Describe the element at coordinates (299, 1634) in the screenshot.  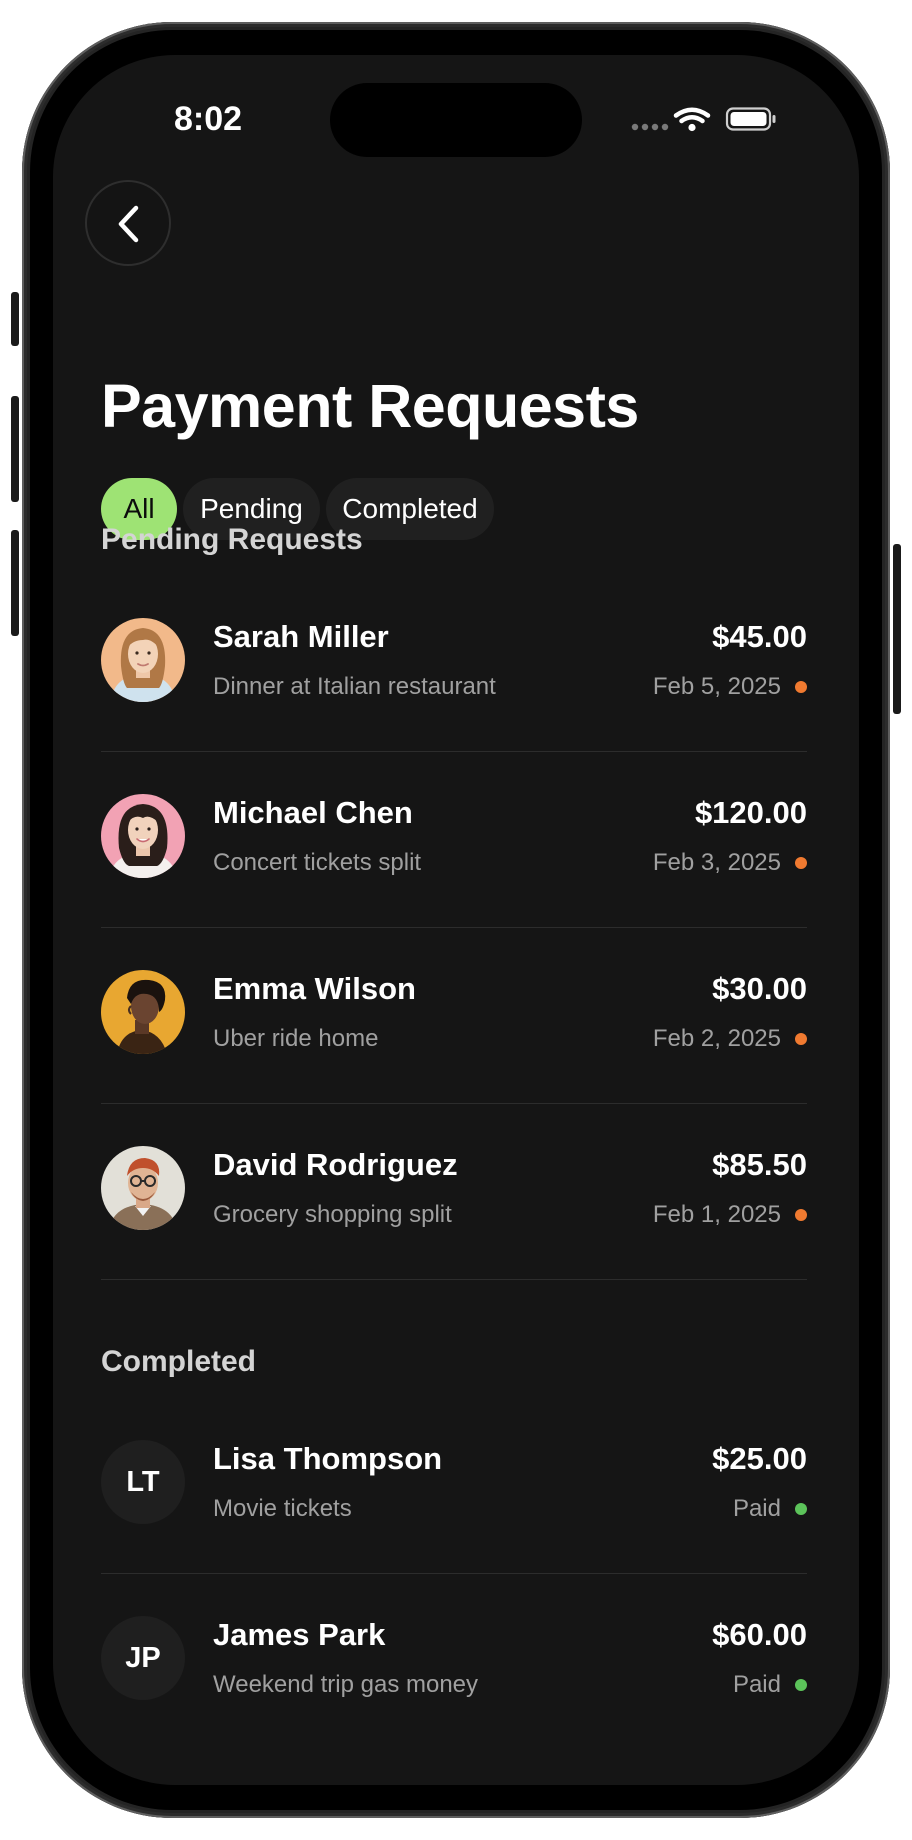
I see `requester-name: James Park` at that location.